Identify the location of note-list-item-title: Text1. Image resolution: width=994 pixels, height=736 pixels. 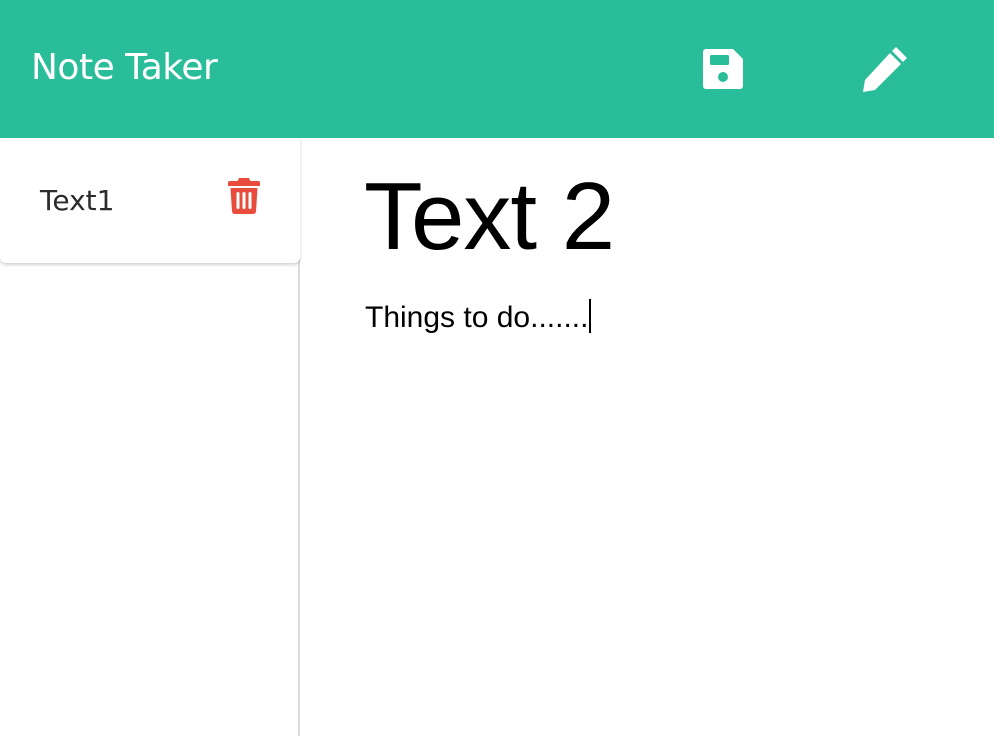
(77, 200).